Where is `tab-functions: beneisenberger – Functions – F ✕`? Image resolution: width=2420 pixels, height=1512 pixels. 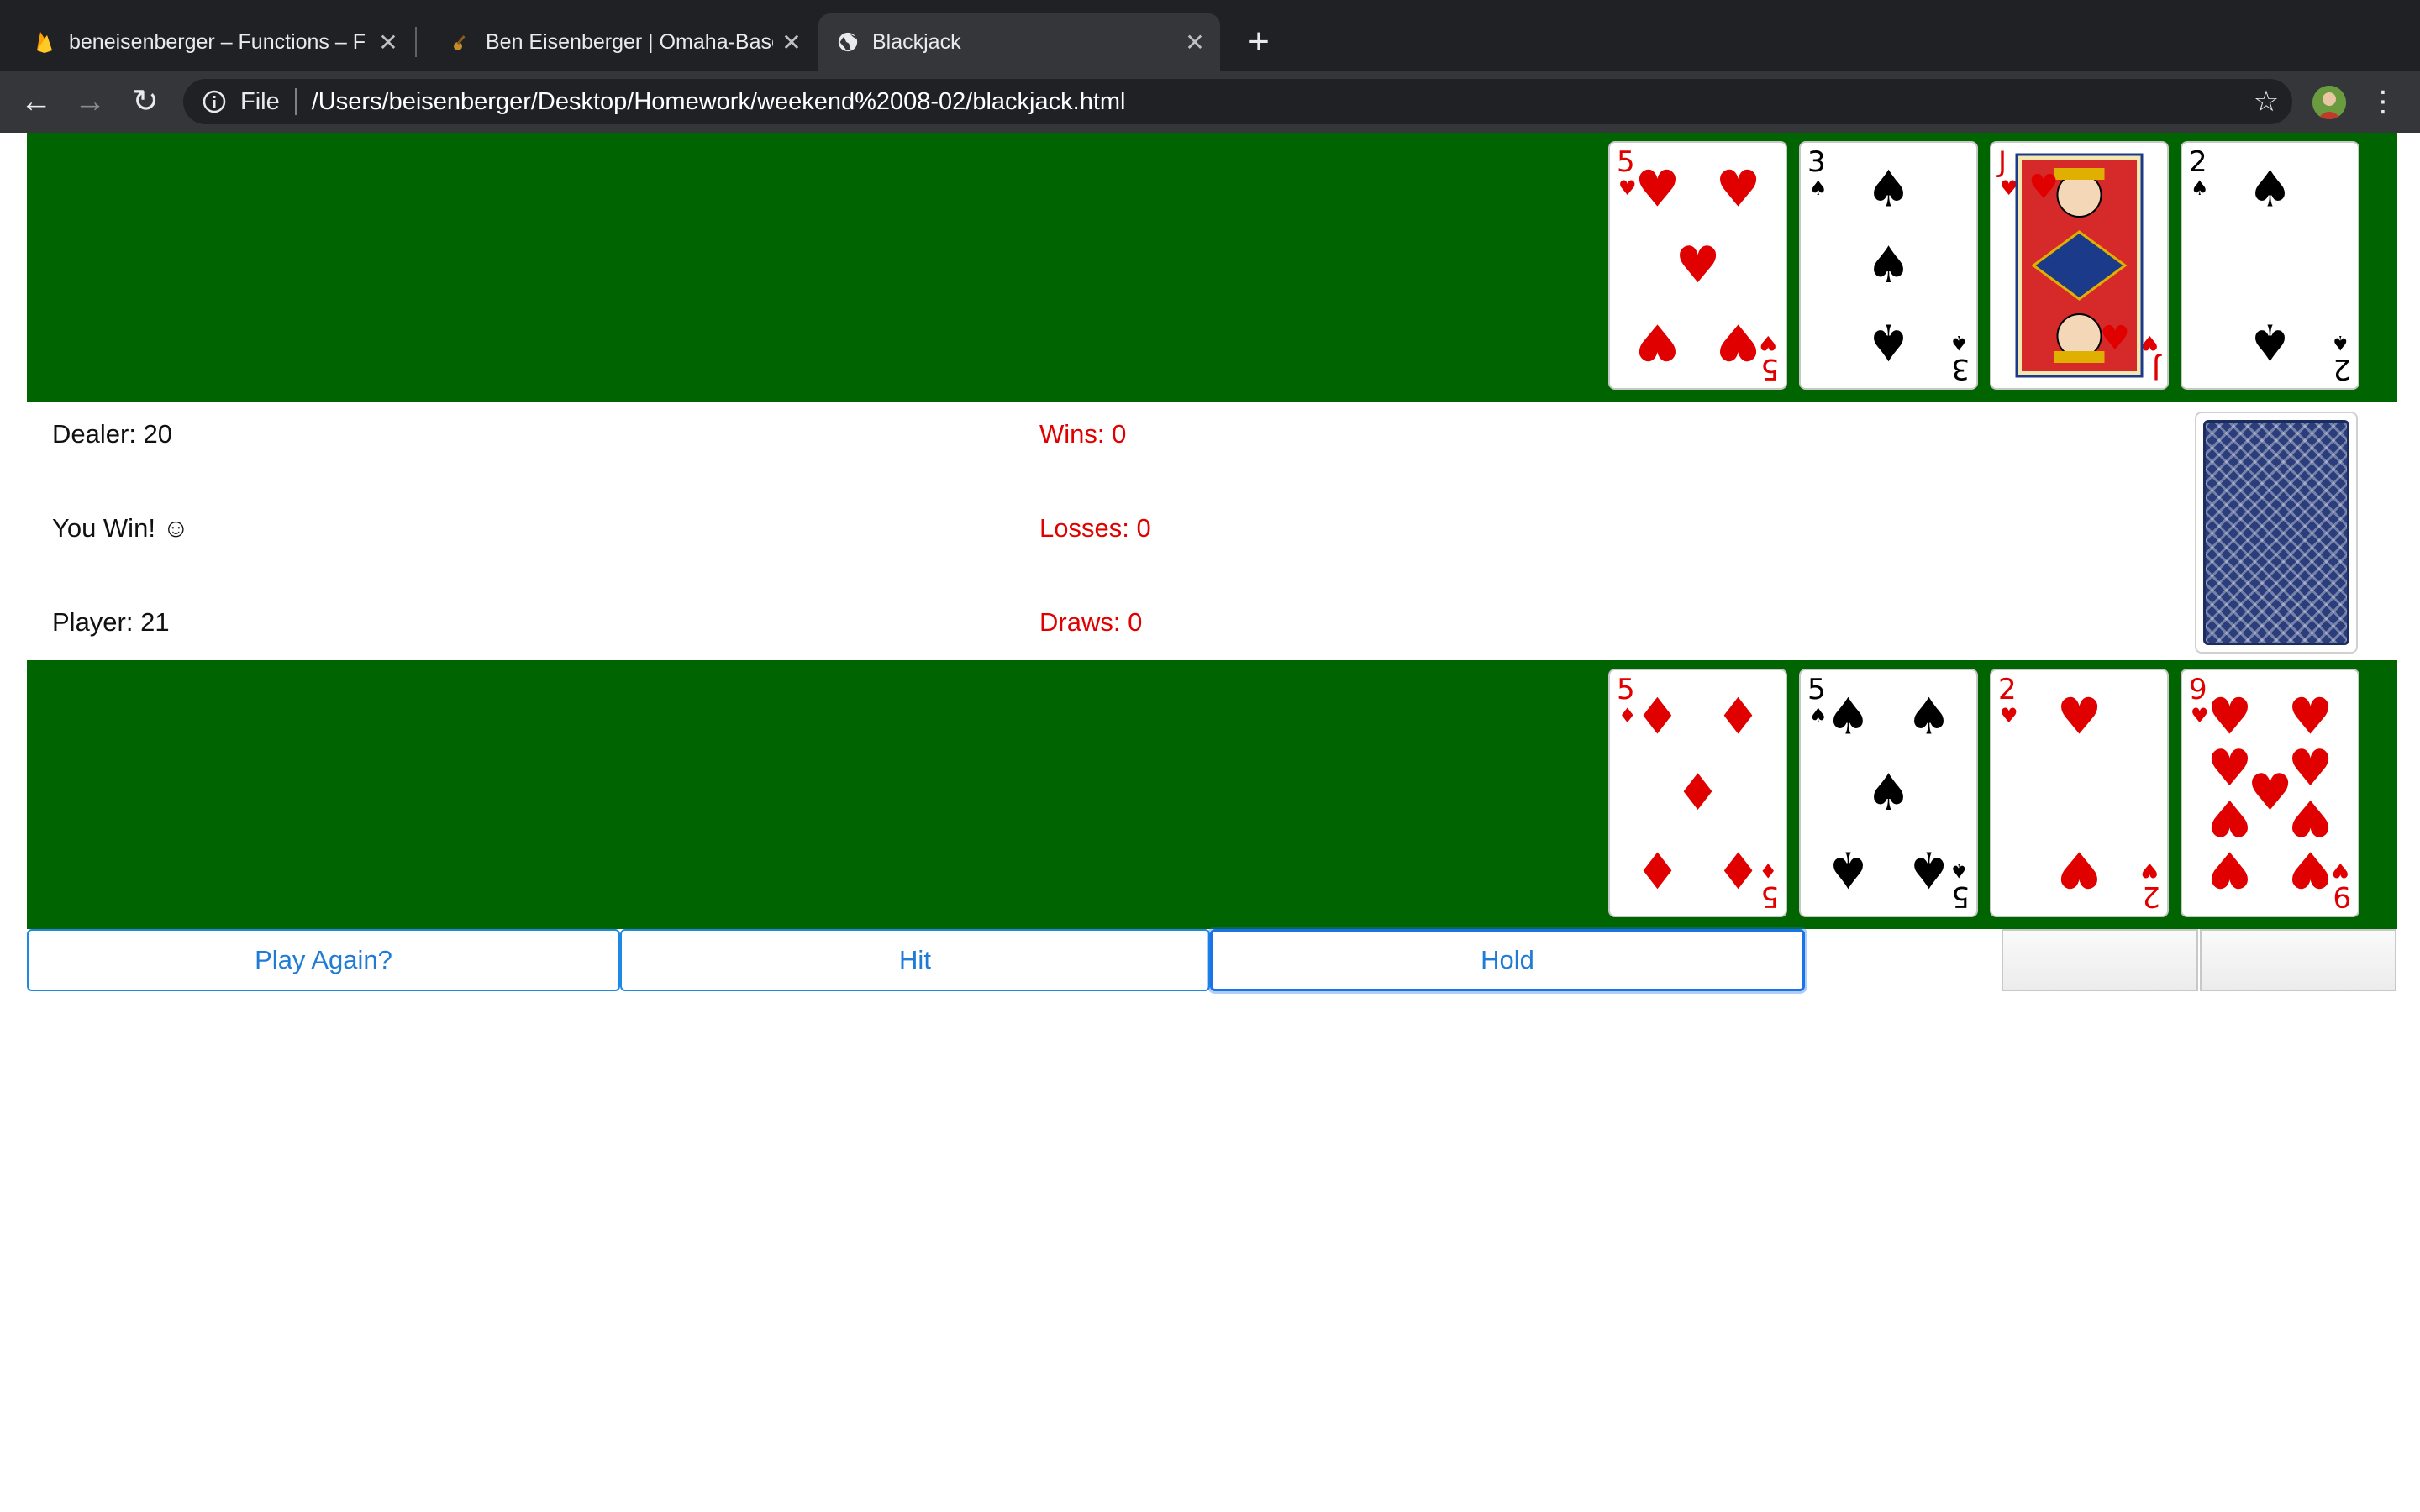
tab-functions: beneisenberger – Functions – F ✕ is located at coordinates (206, 42).